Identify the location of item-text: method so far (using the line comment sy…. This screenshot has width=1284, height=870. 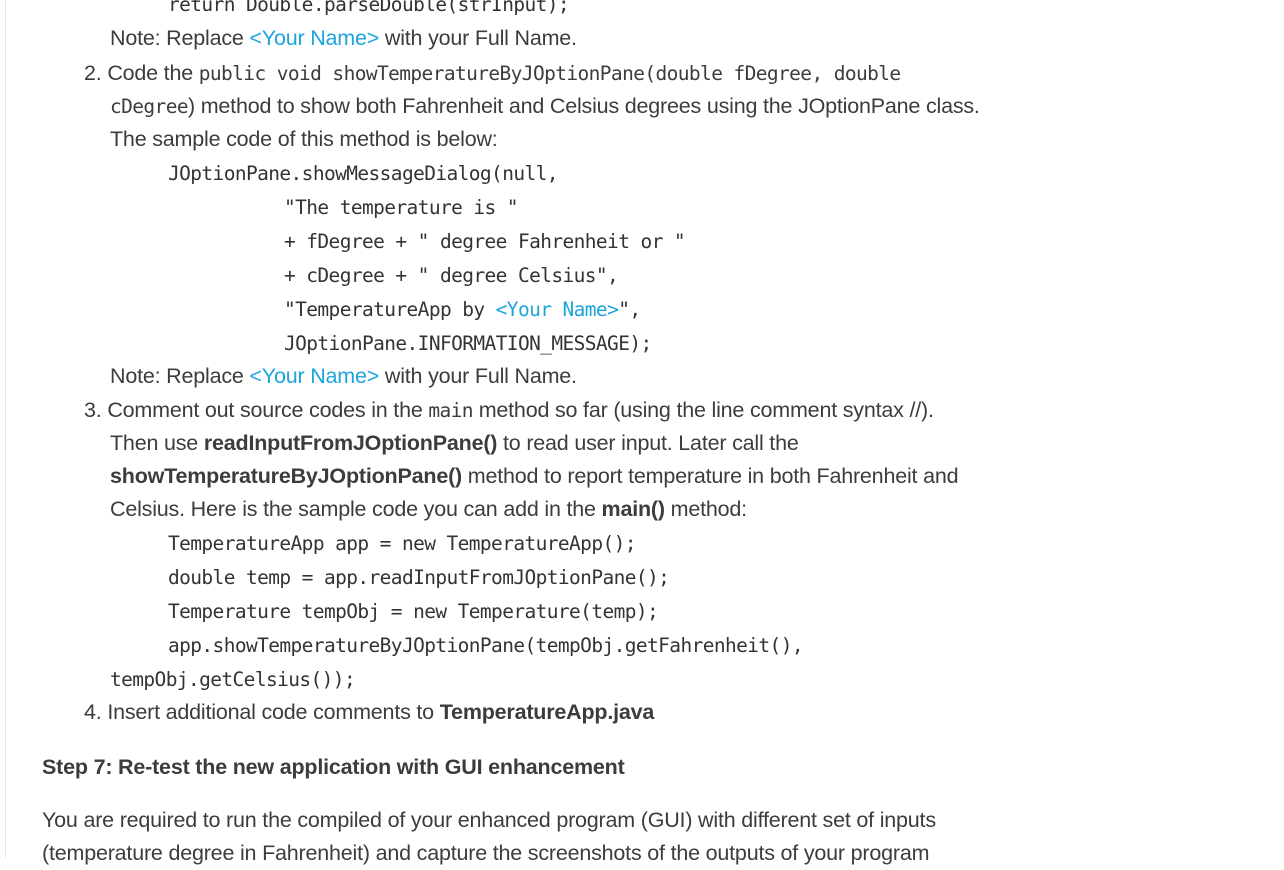
(703, 410).